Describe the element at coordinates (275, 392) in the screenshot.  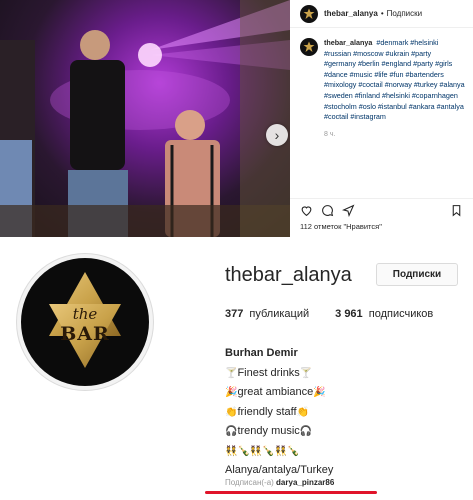
I see `bio-line-text: great ambiance` at that location.